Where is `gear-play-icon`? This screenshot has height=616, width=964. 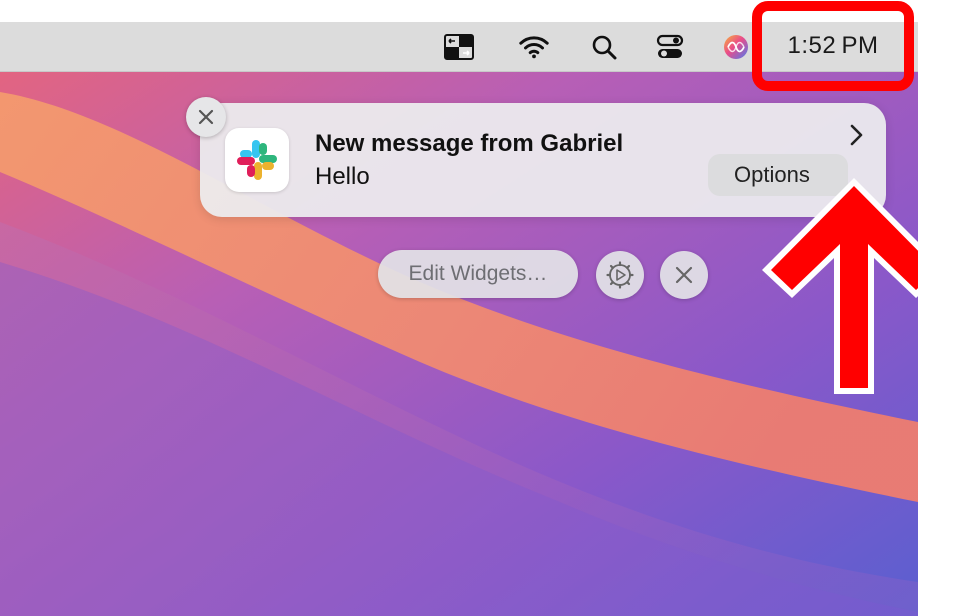 gear-play-icon is located at coordinates (620, 275).